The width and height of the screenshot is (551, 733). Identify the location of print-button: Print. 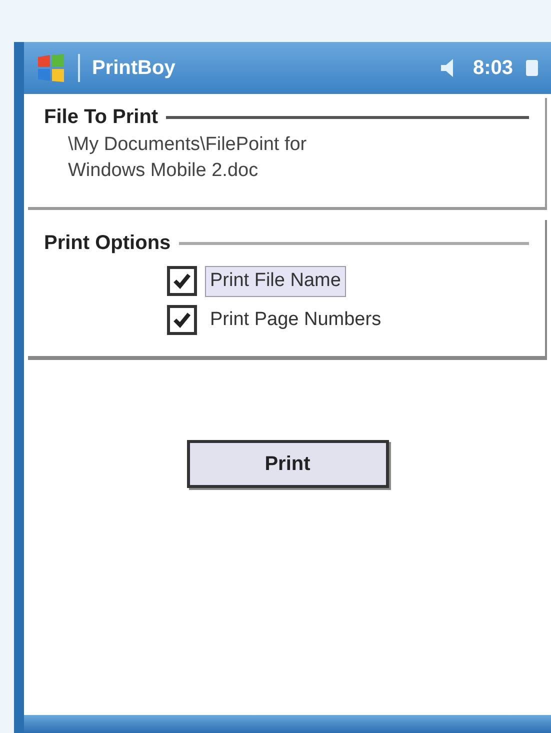
(287, 464).